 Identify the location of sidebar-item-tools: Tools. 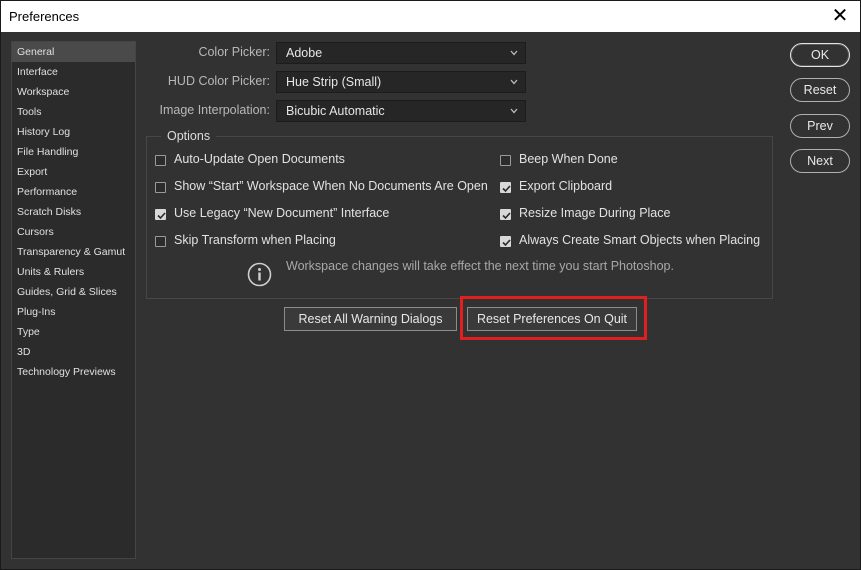
(73, 112).